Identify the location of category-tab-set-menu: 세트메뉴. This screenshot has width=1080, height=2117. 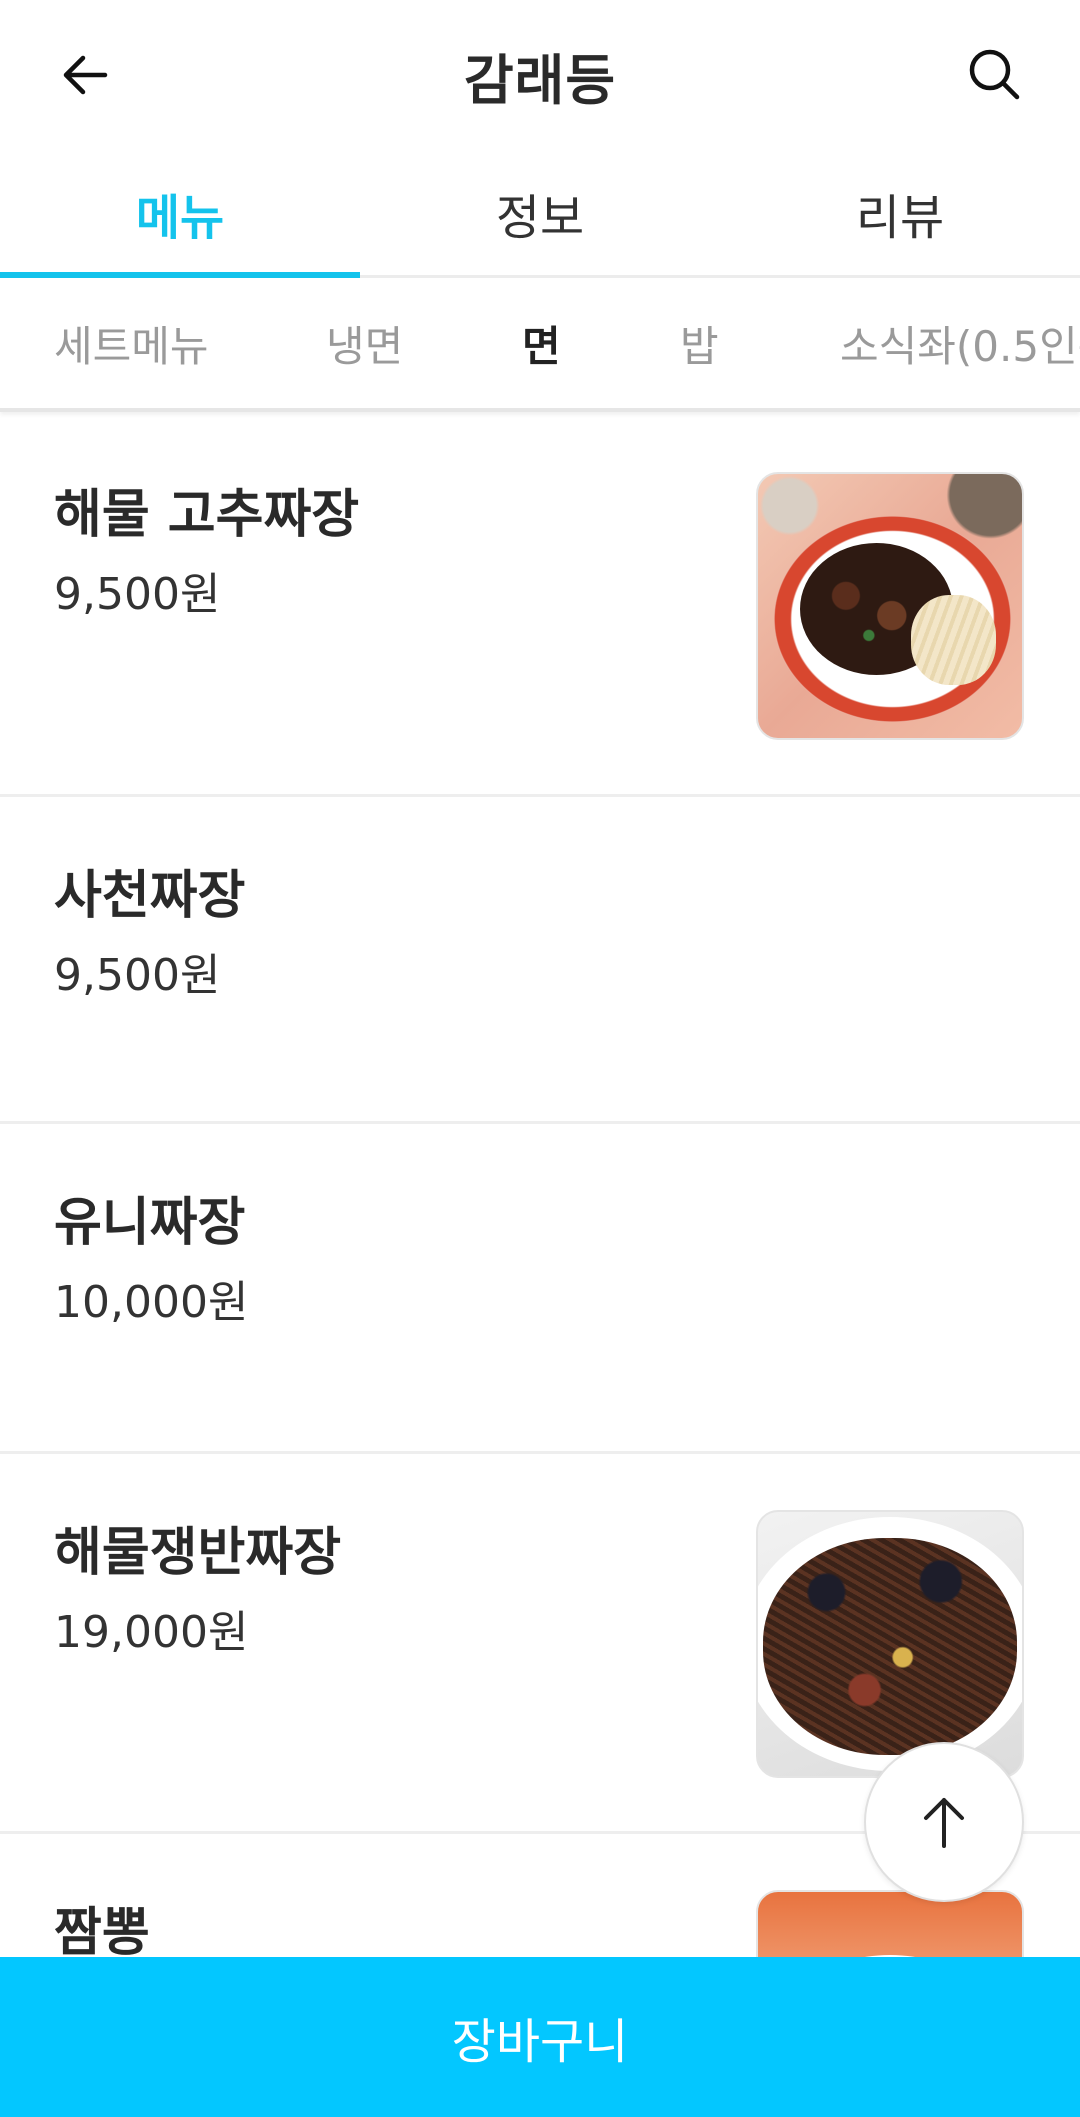
(131, 343).